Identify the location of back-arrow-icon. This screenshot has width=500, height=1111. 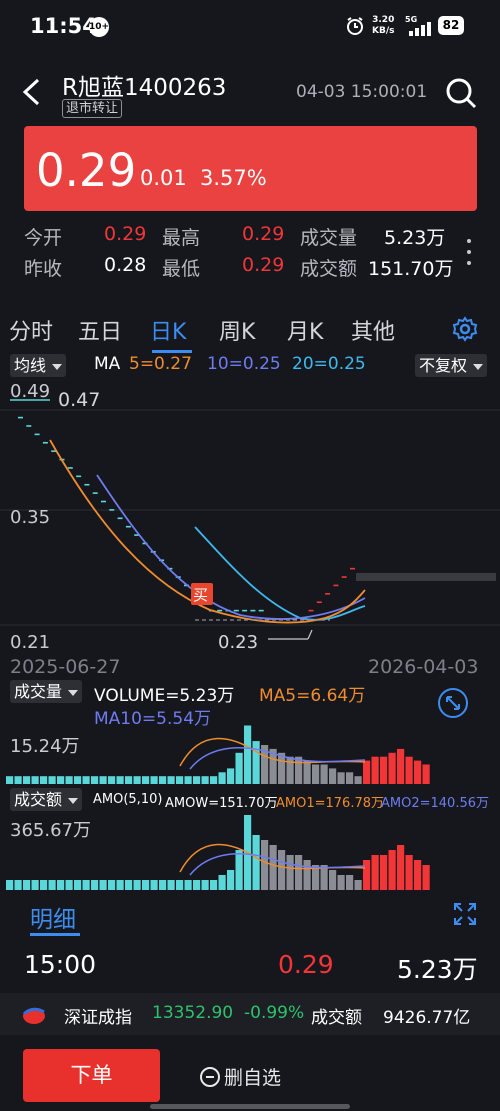
(31, 92).